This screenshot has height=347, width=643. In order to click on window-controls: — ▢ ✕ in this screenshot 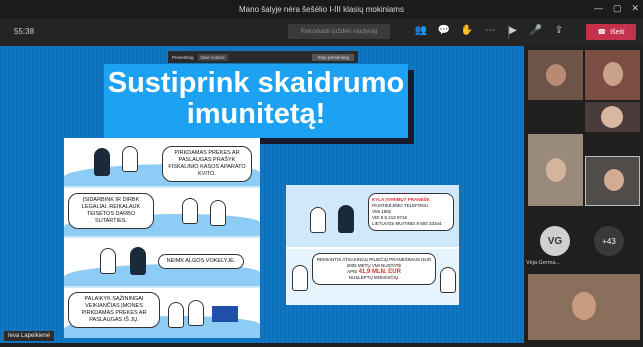, I will do `click(616, 8)`.